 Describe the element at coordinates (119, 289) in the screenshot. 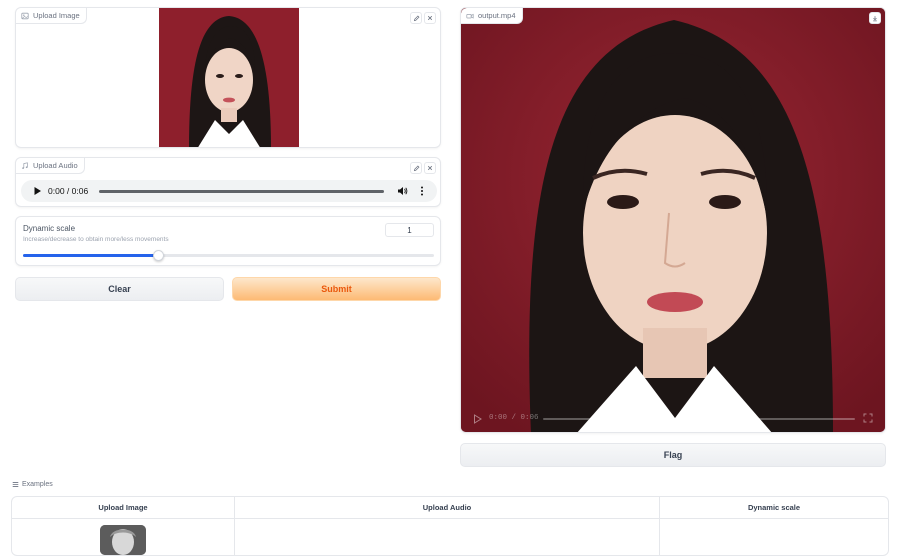

I see `clear-button: Clear` at that location.